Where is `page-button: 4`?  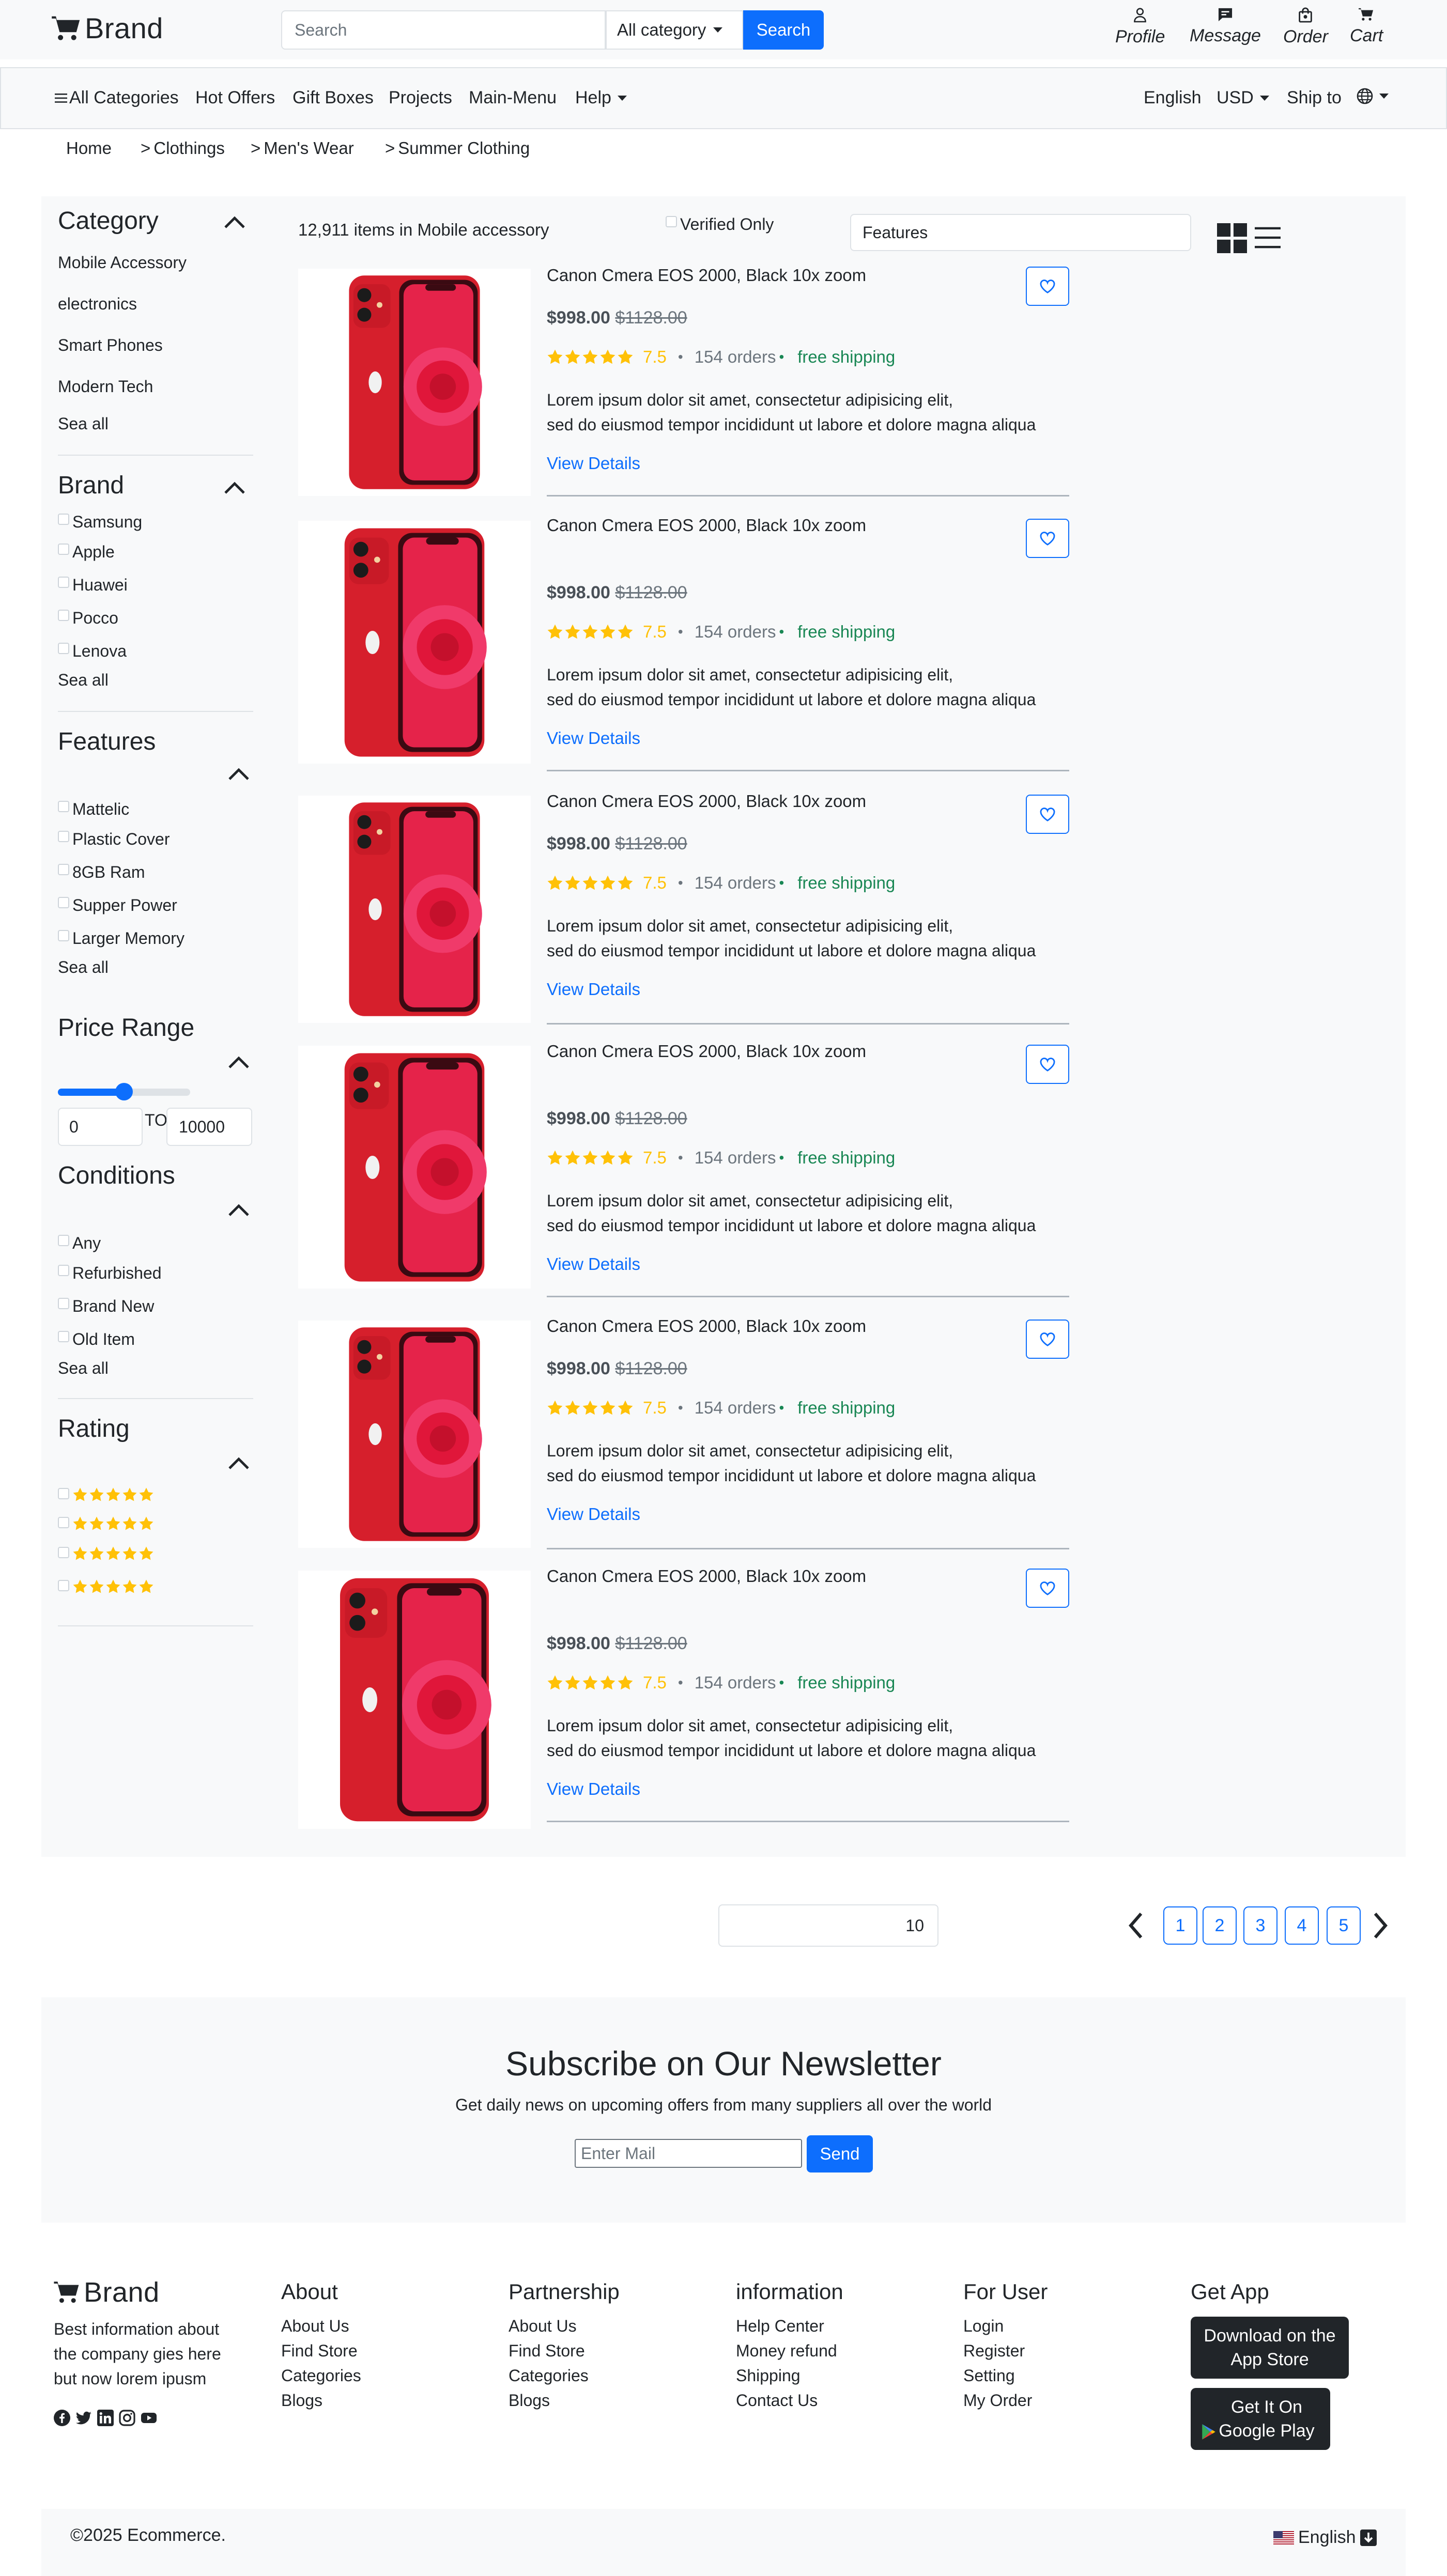
page-button: 4 is located at coordinates (1302, 1925).